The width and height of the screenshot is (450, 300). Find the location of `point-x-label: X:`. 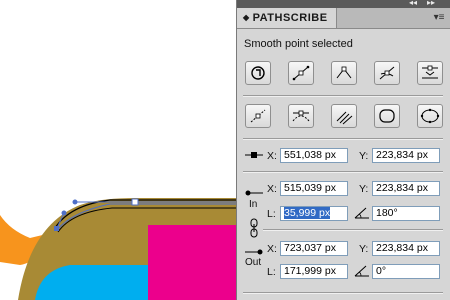

point-x-label: X: is located at coordinates (272, 156).